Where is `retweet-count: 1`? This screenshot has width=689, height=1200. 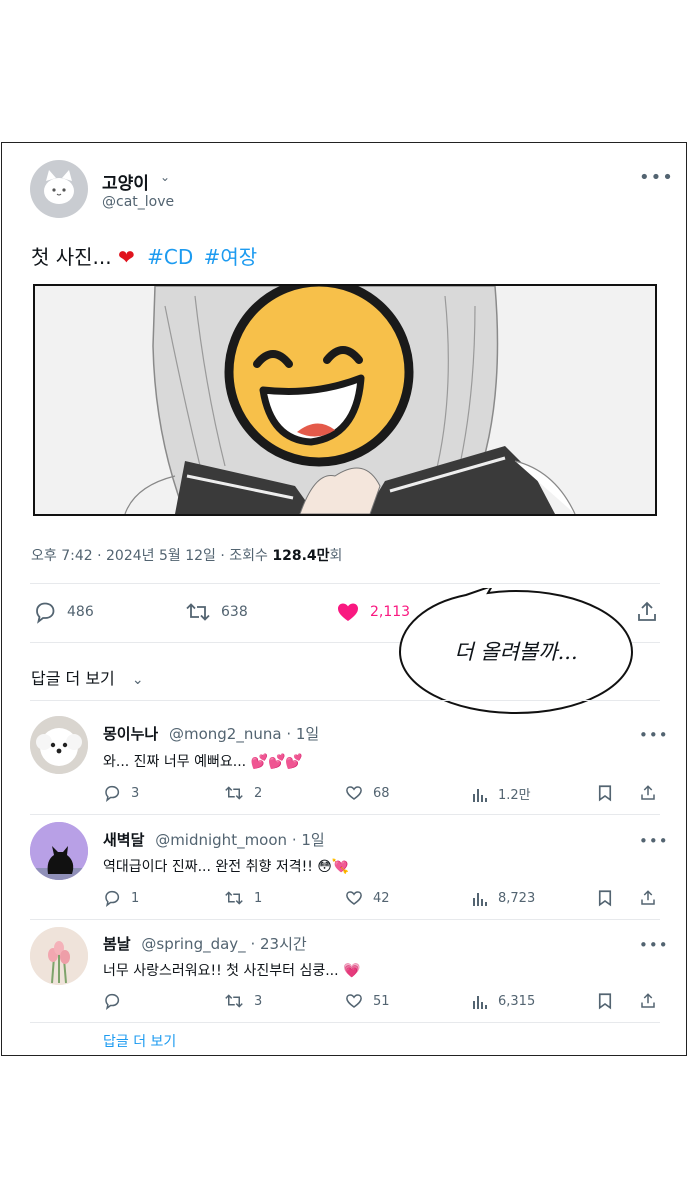 retweet-count: 1 is located at coordinates (258, 898).